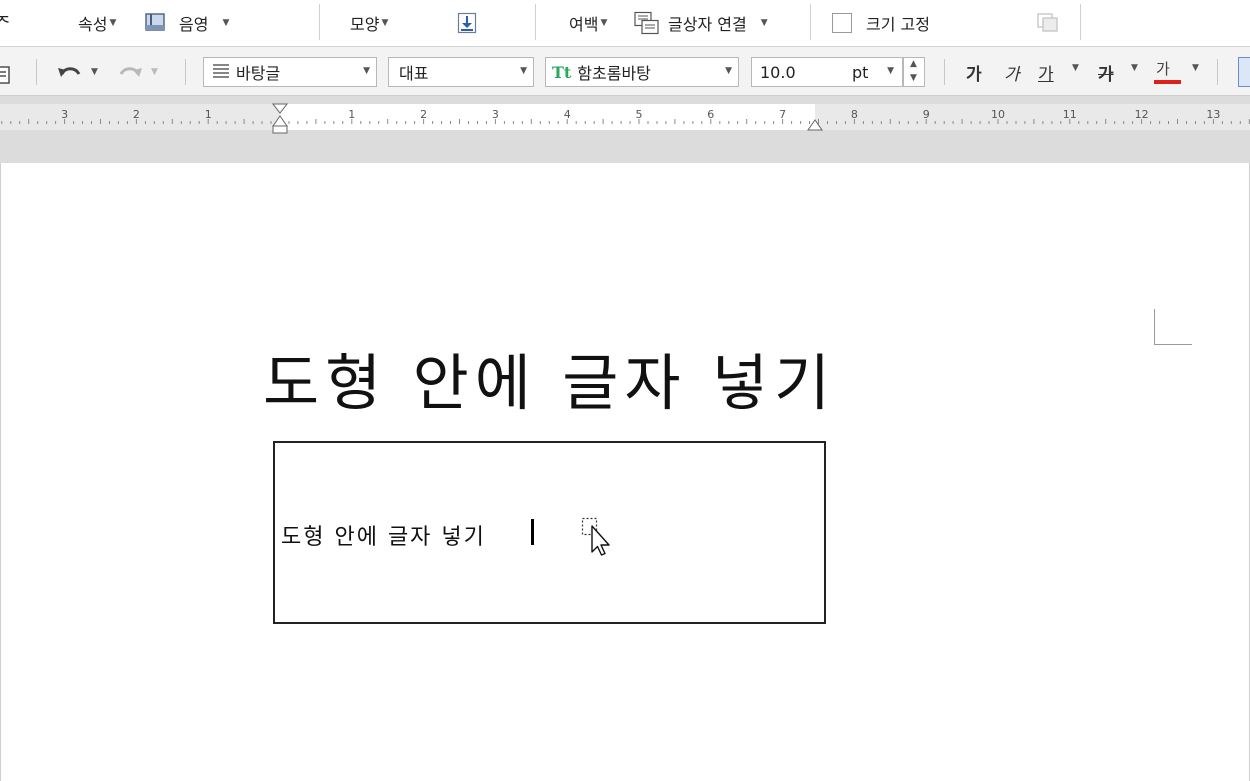 The width and height of the screenshot is (1250, 781). Describe the element at coordinates (562, 72) in the screenshot. I see `truetype-font-icon: Tt` at that location.